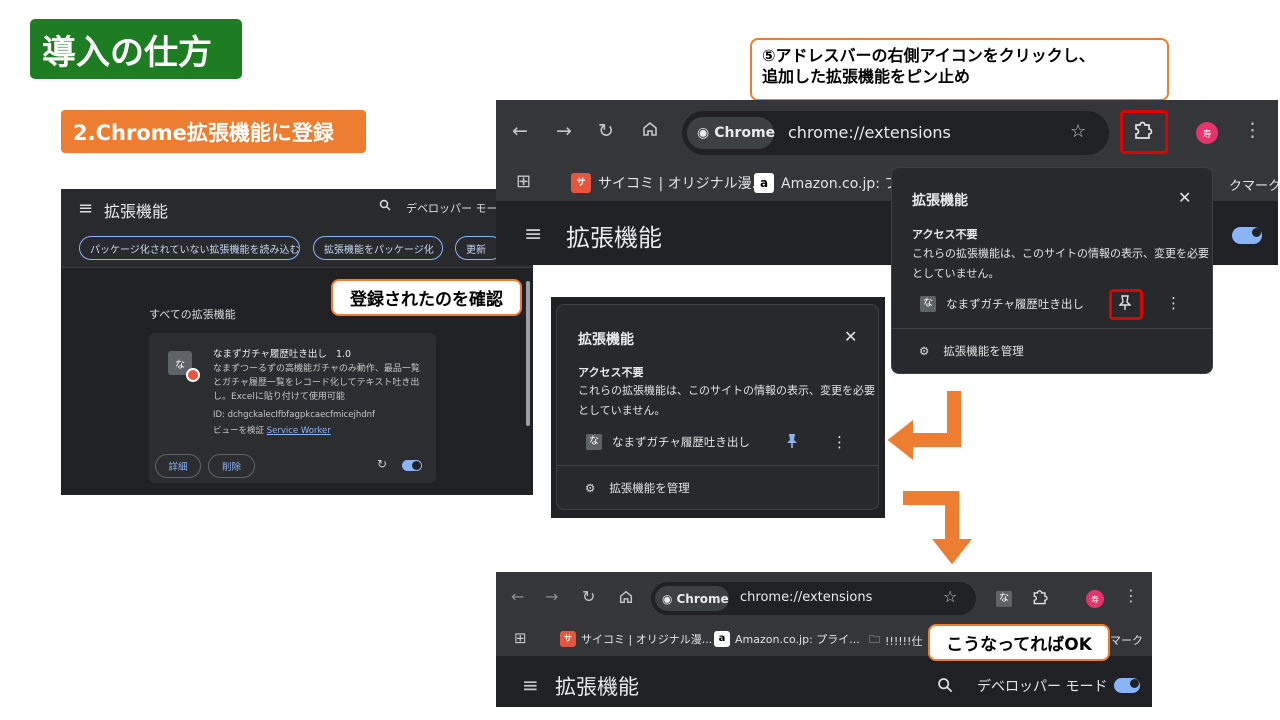 The width and height of the screenshot is (1280, 720). I want to click on callout-instruction-line1: ⑤アドレスバーの右側アイコンをクリックし、, so click(928, 55).